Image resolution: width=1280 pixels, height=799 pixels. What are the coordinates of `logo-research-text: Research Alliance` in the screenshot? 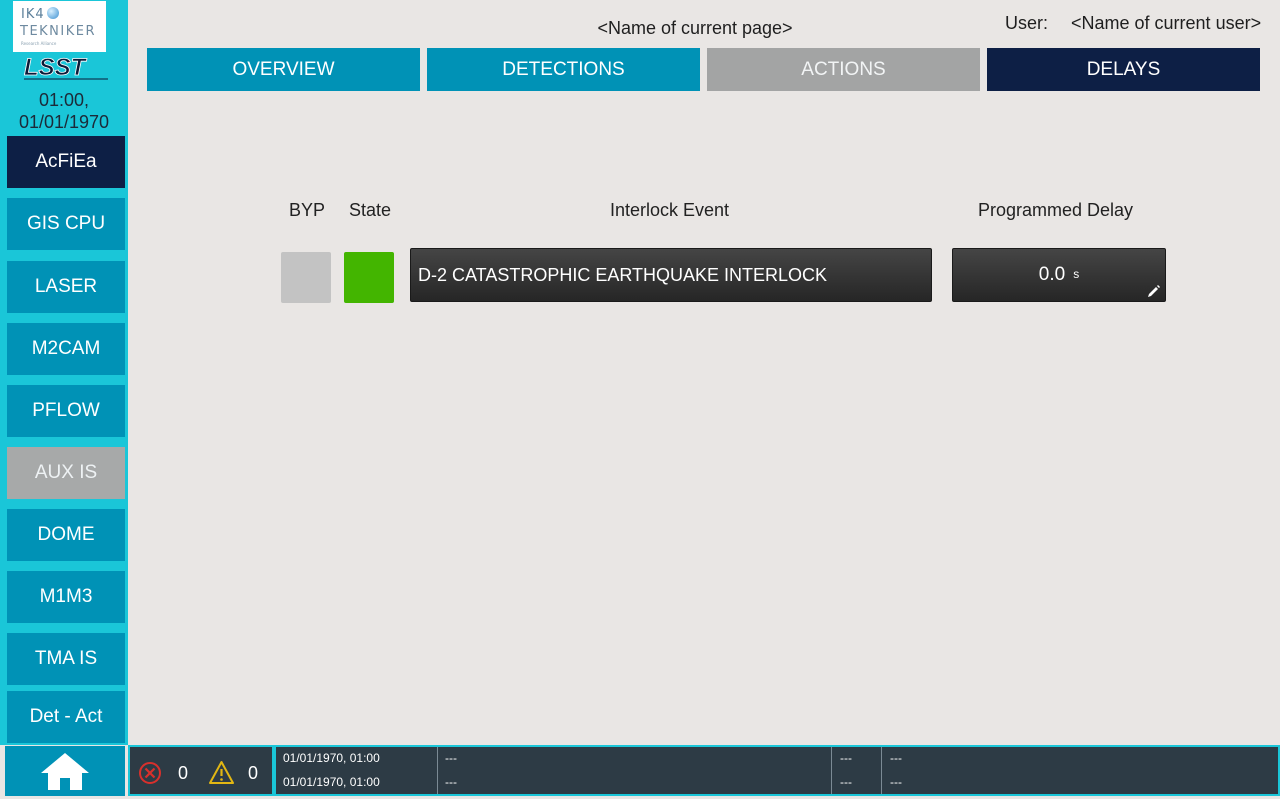 It's located at (39, 43).